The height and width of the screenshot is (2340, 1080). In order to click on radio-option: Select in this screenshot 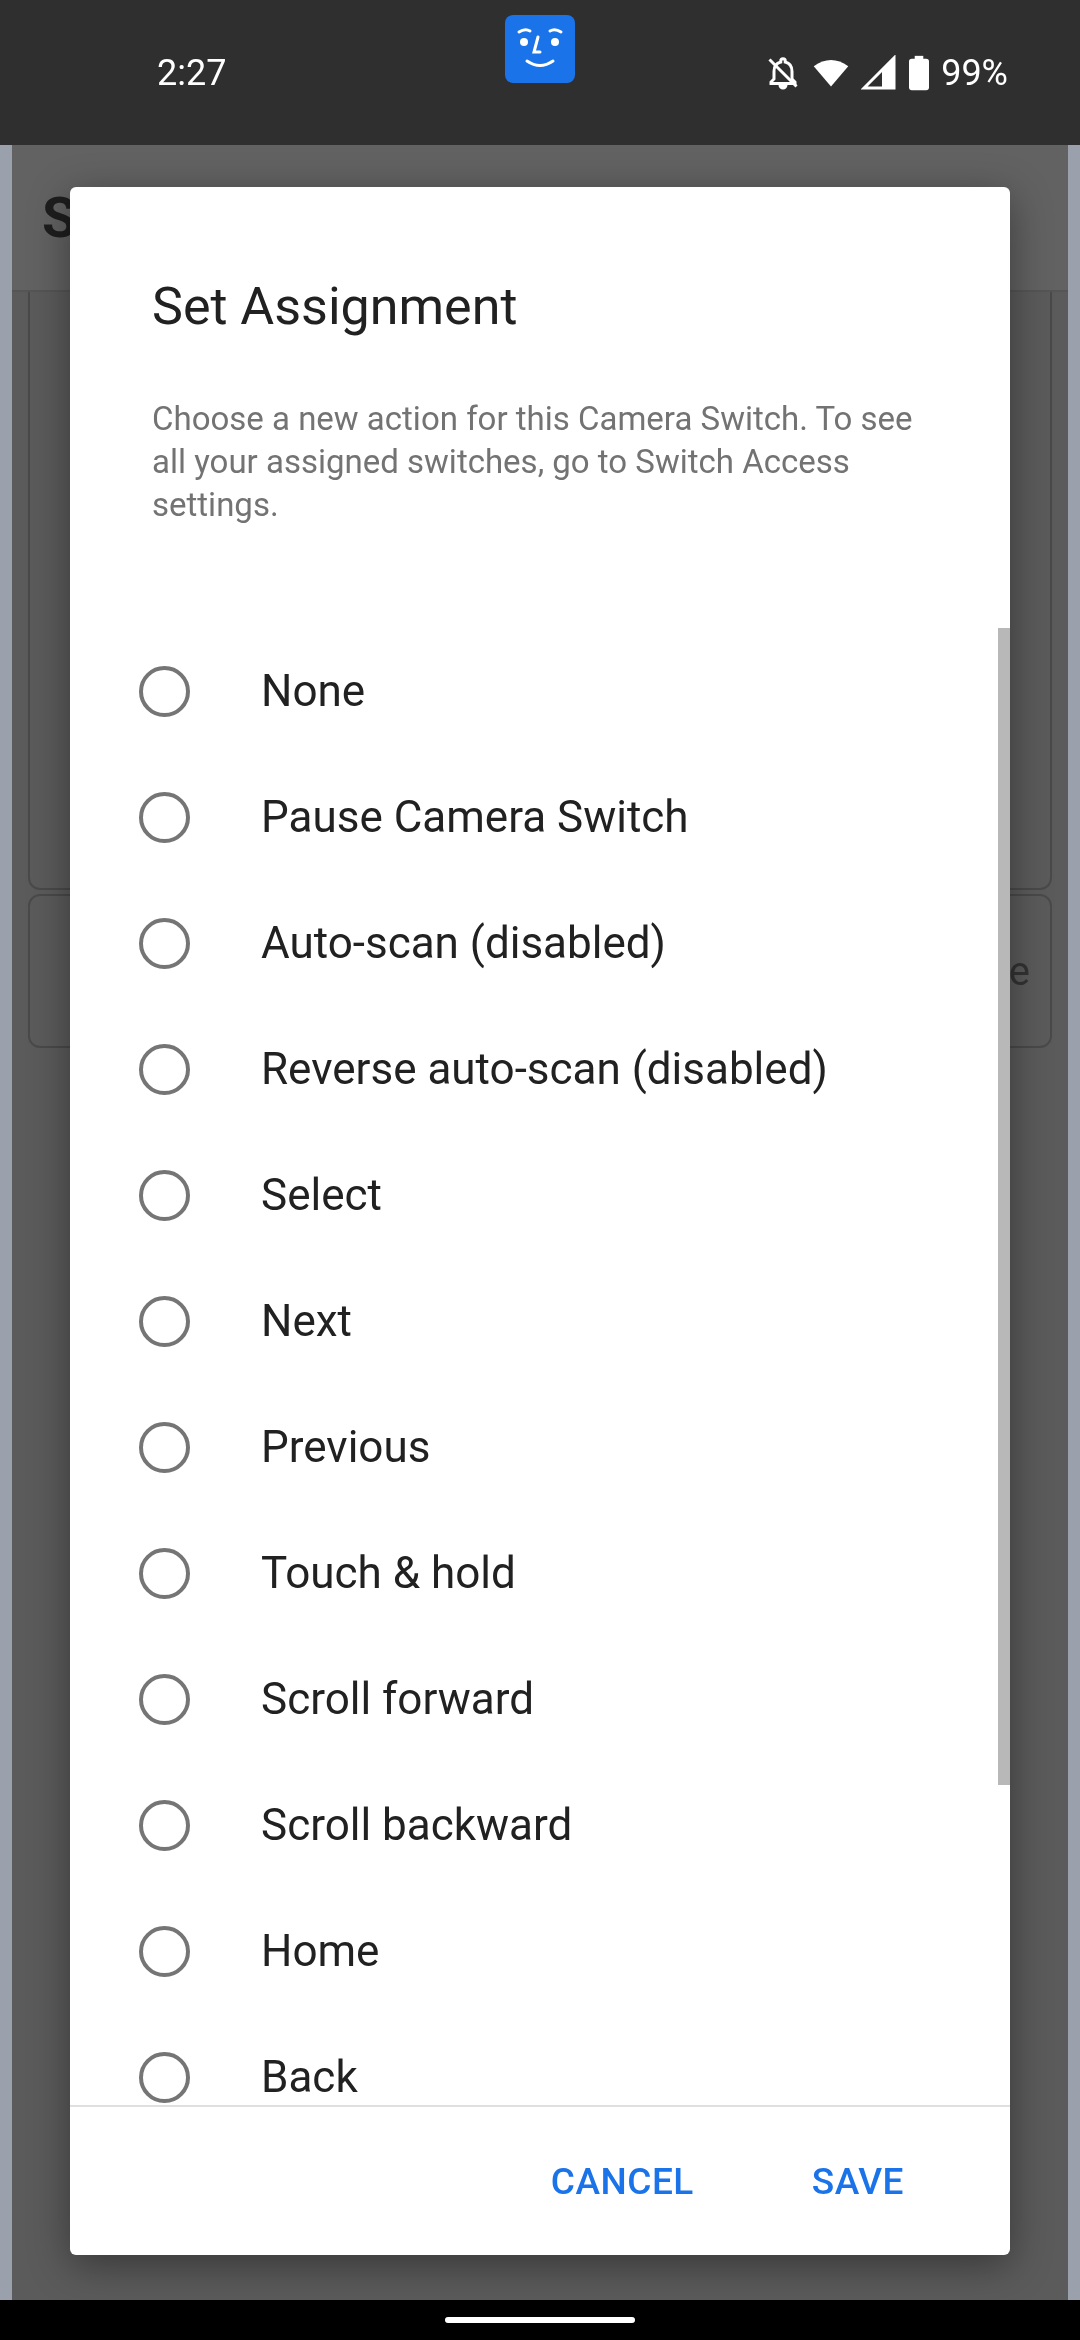, I will do `click(540, 1195)`.